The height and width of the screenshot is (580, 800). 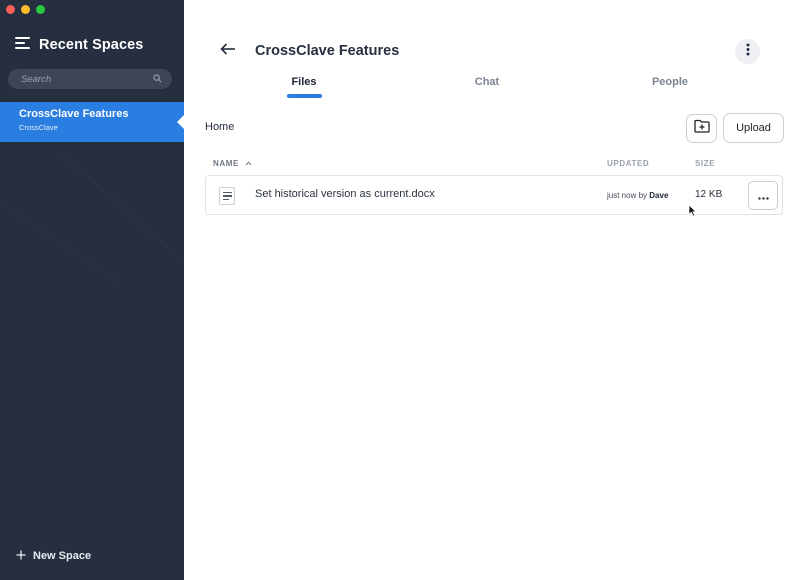 I want to click on file-size: 12 KB, so click(x=709, y=194).